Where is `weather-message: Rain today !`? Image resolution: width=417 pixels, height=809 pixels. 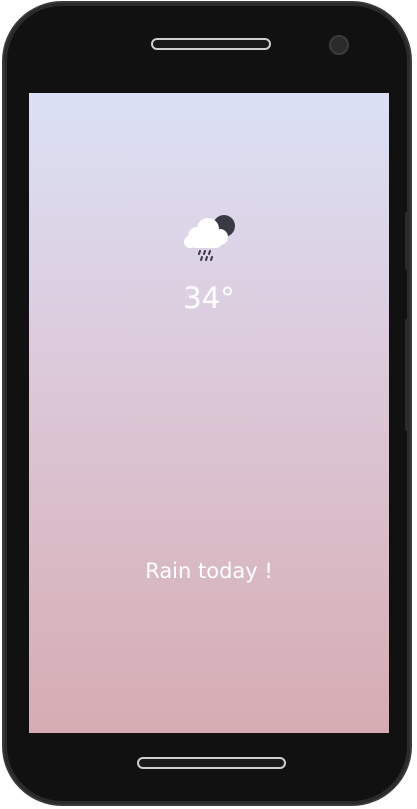 weather-message: Rain today ! is located at coordinates (209, 571).